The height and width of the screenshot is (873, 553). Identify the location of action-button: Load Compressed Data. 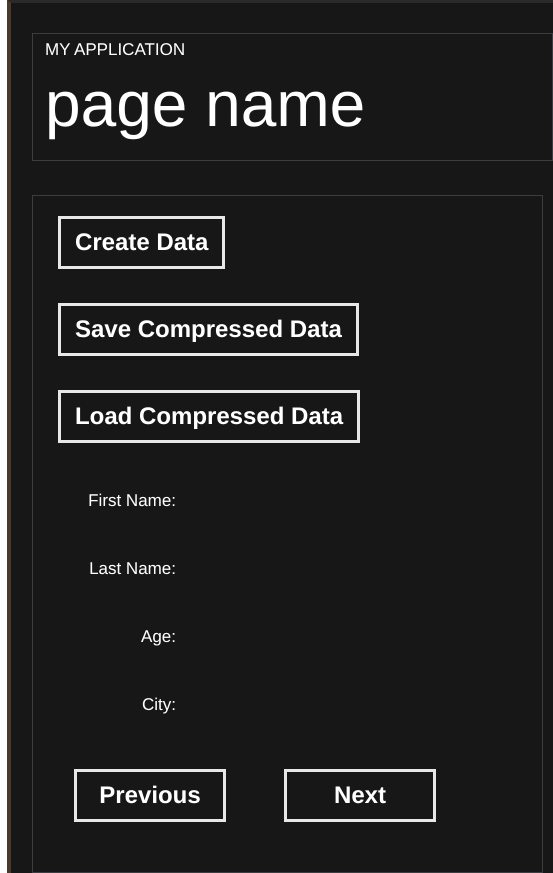
(209, 416).